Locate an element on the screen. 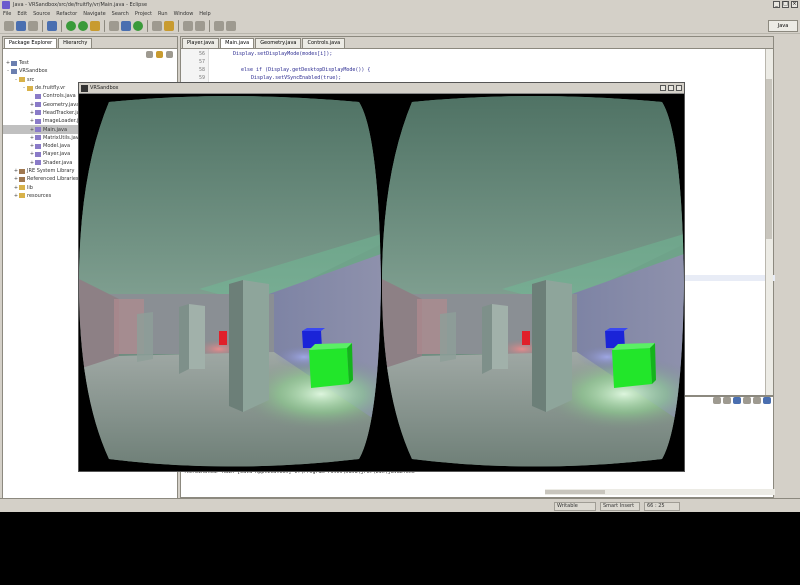  package-explorer-toolbar is located at coordinates (90, 54).